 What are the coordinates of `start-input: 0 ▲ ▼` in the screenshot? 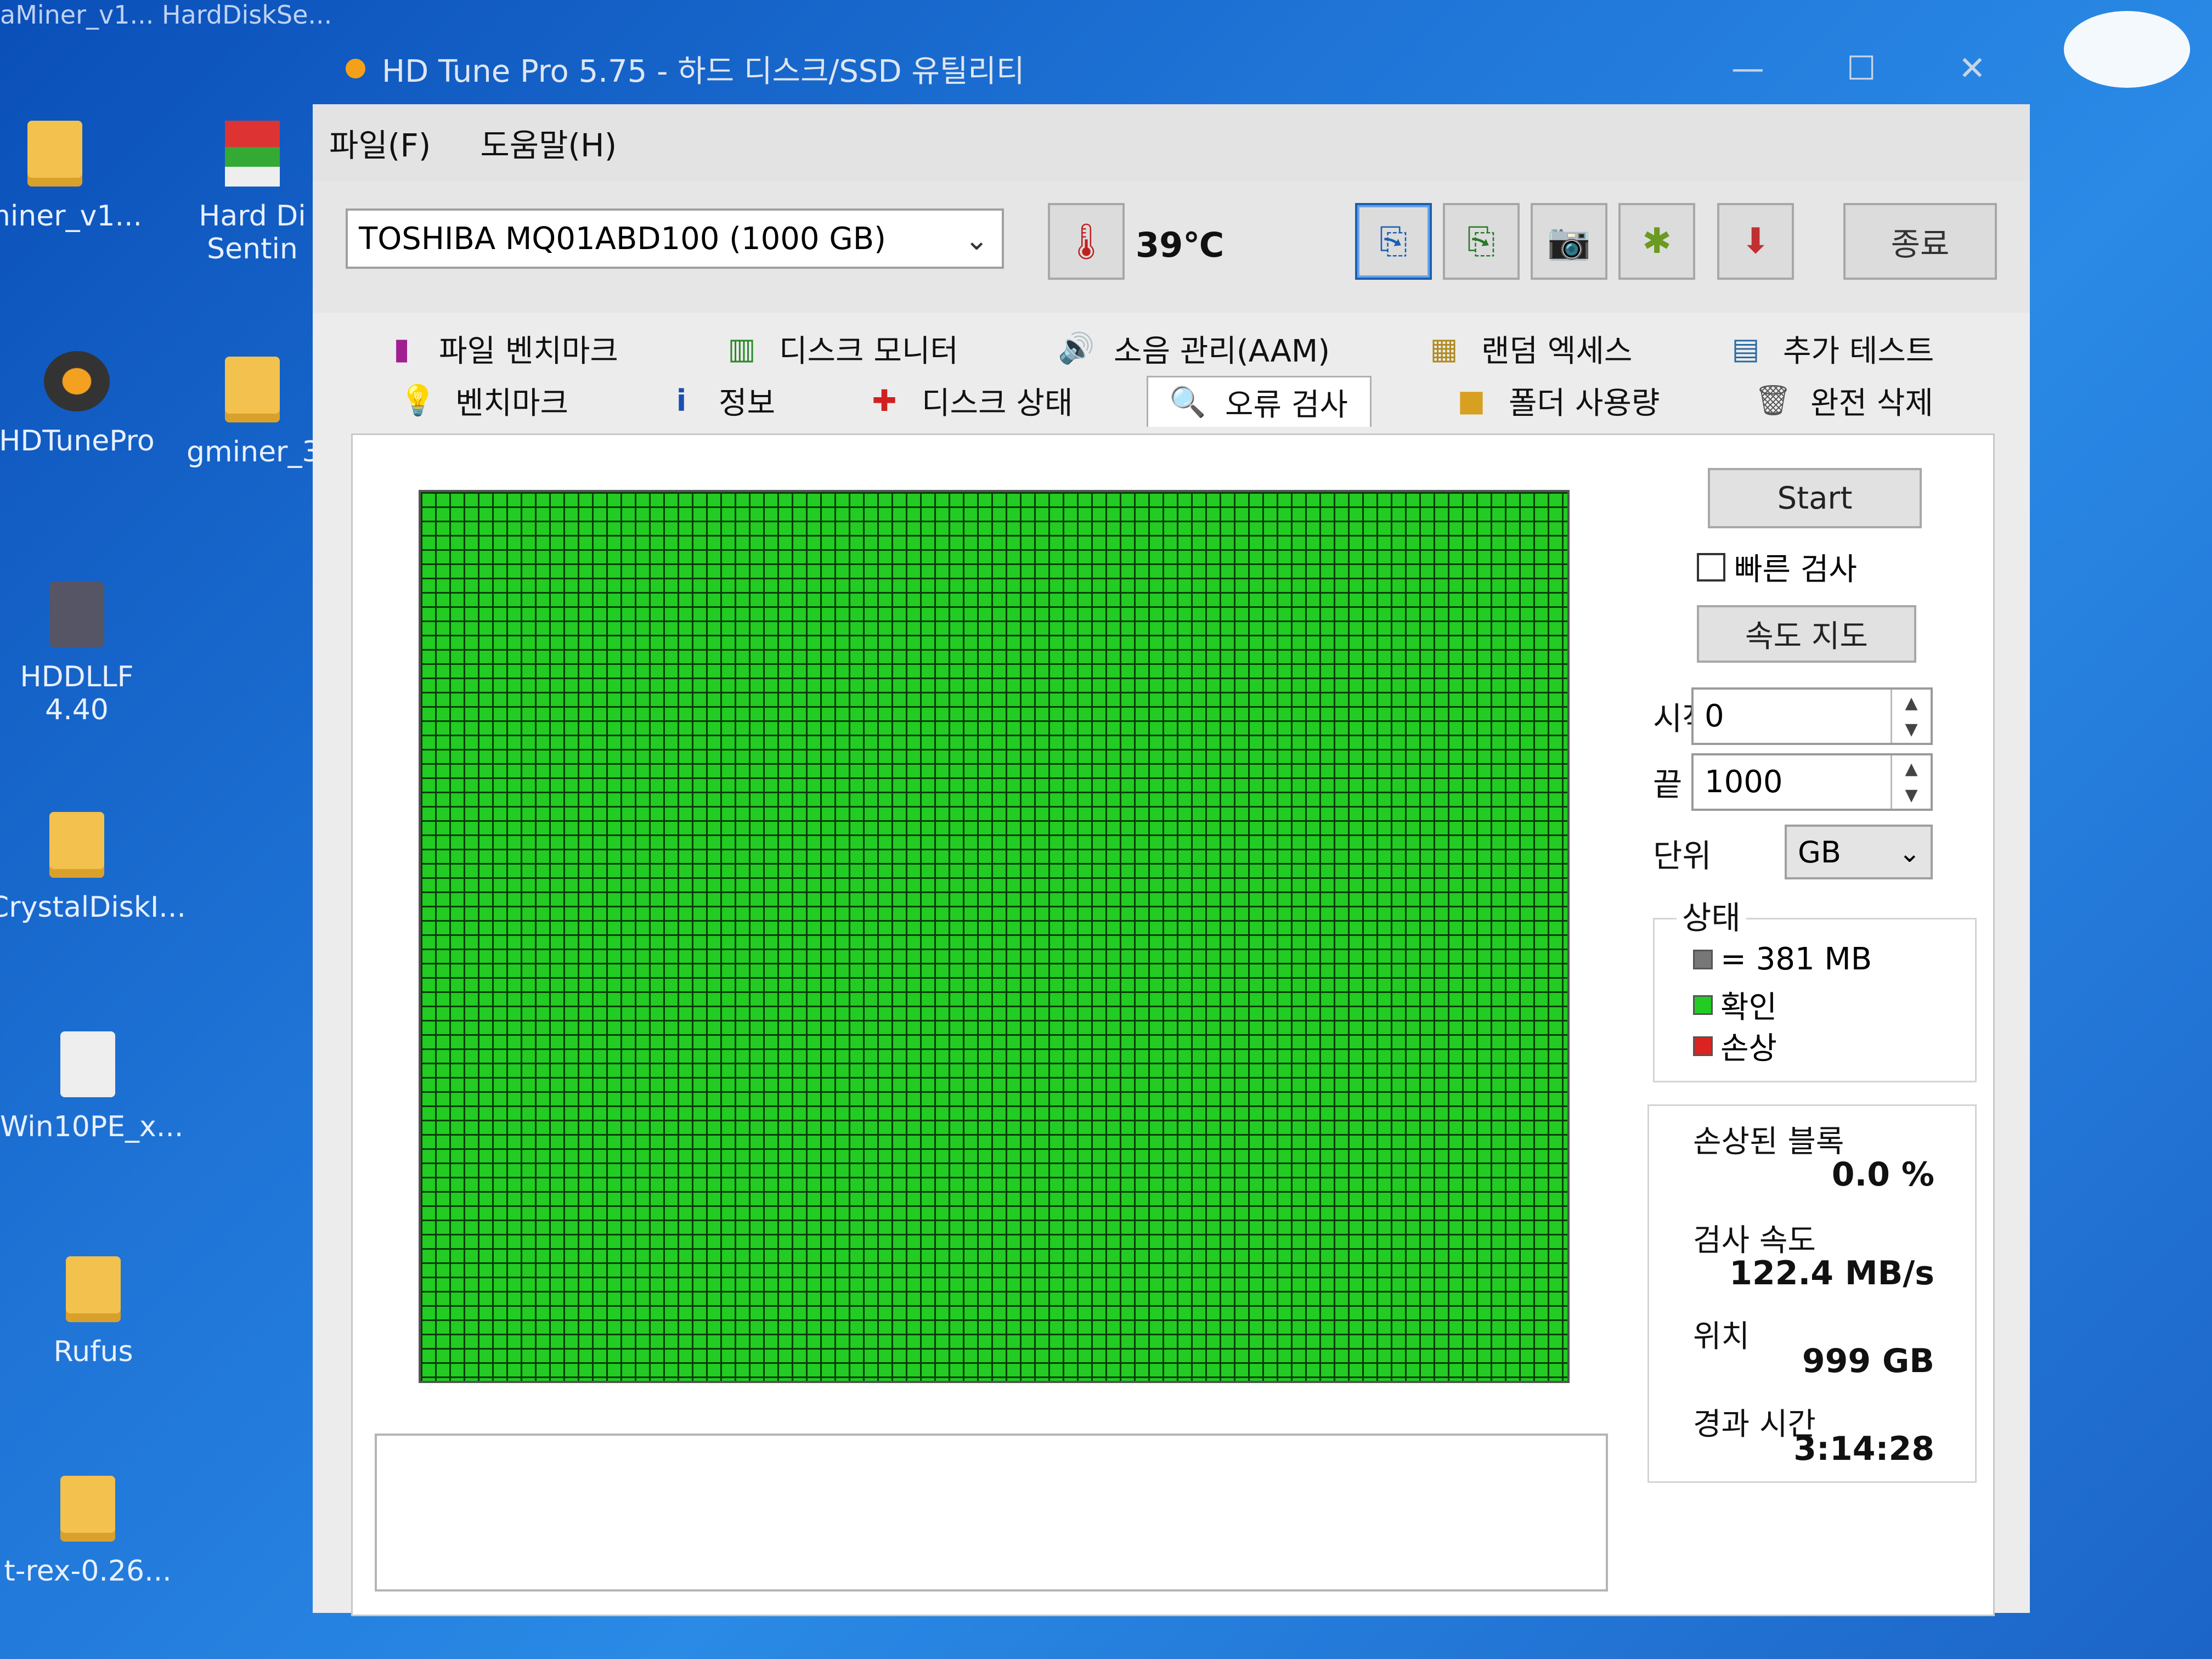 It's located at (1812, 716).